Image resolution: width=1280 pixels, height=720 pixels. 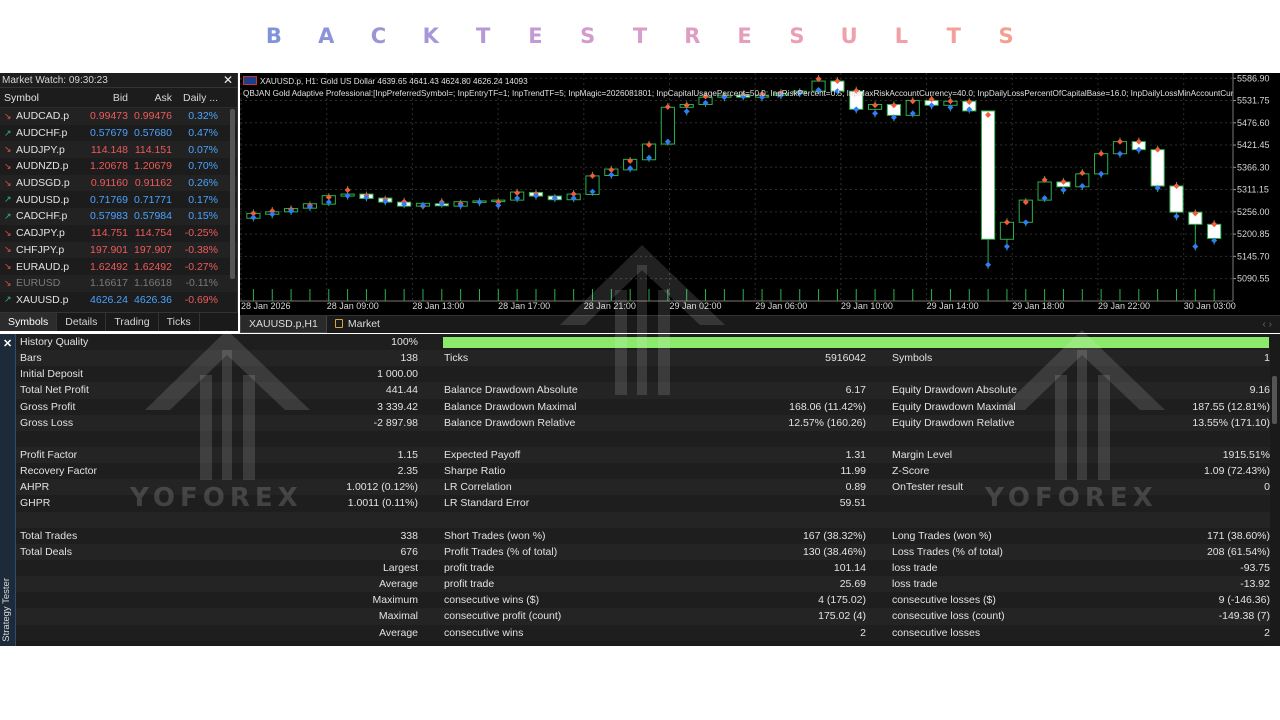 What do you see at coordinates (118, 199) in the screenshot?
I see `market-watch-row: ↗ AUDUSD.p 0.71769 0.71771 0.17%` at bounding box center [118, 199].